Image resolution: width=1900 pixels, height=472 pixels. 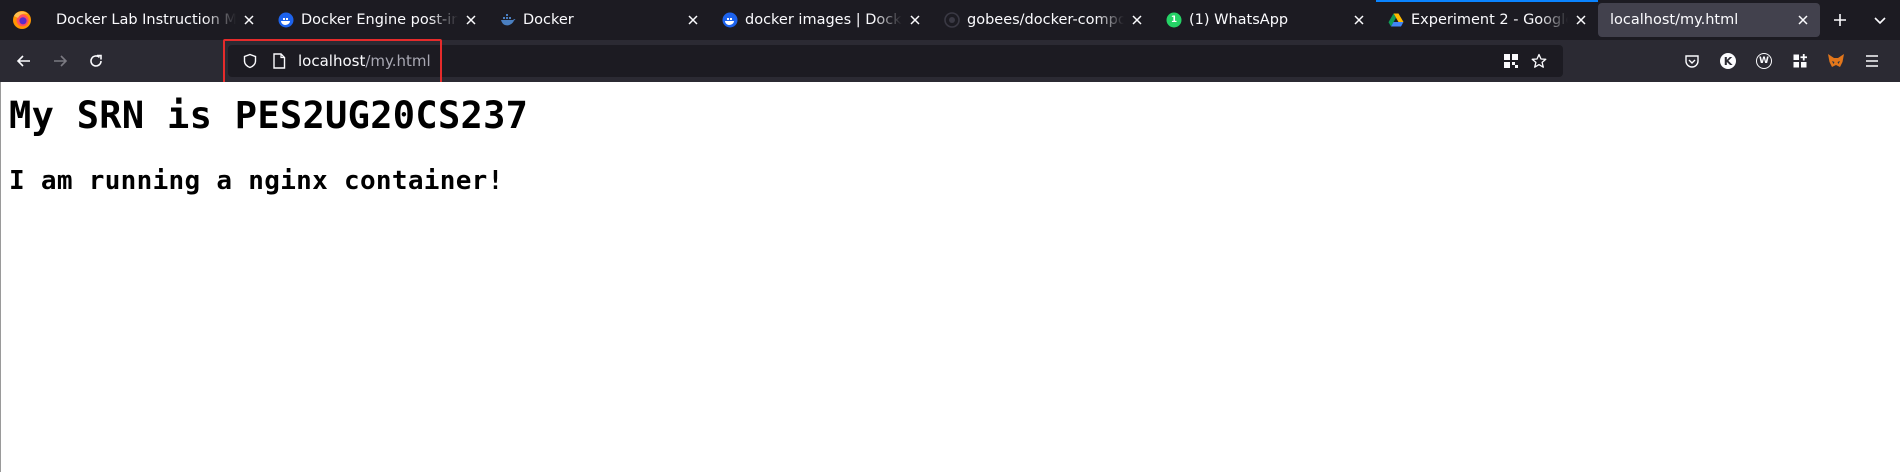 I want to click on tab-whatsapp: 1 (1) WhatsApp, so click(x=1265, y=20).